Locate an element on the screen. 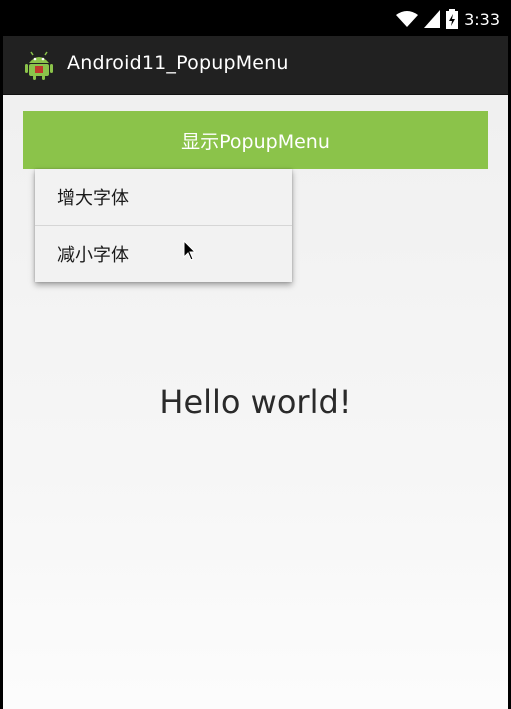  app-title: Android11_PopupMenu is located at coordinates (178, 63).